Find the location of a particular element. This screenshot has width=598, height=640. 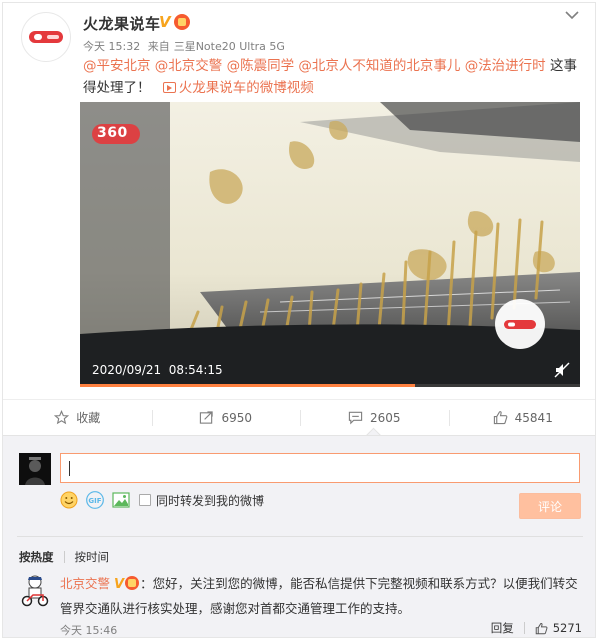

commenter-name: 北京交警 is located at coordinates (85, 583).